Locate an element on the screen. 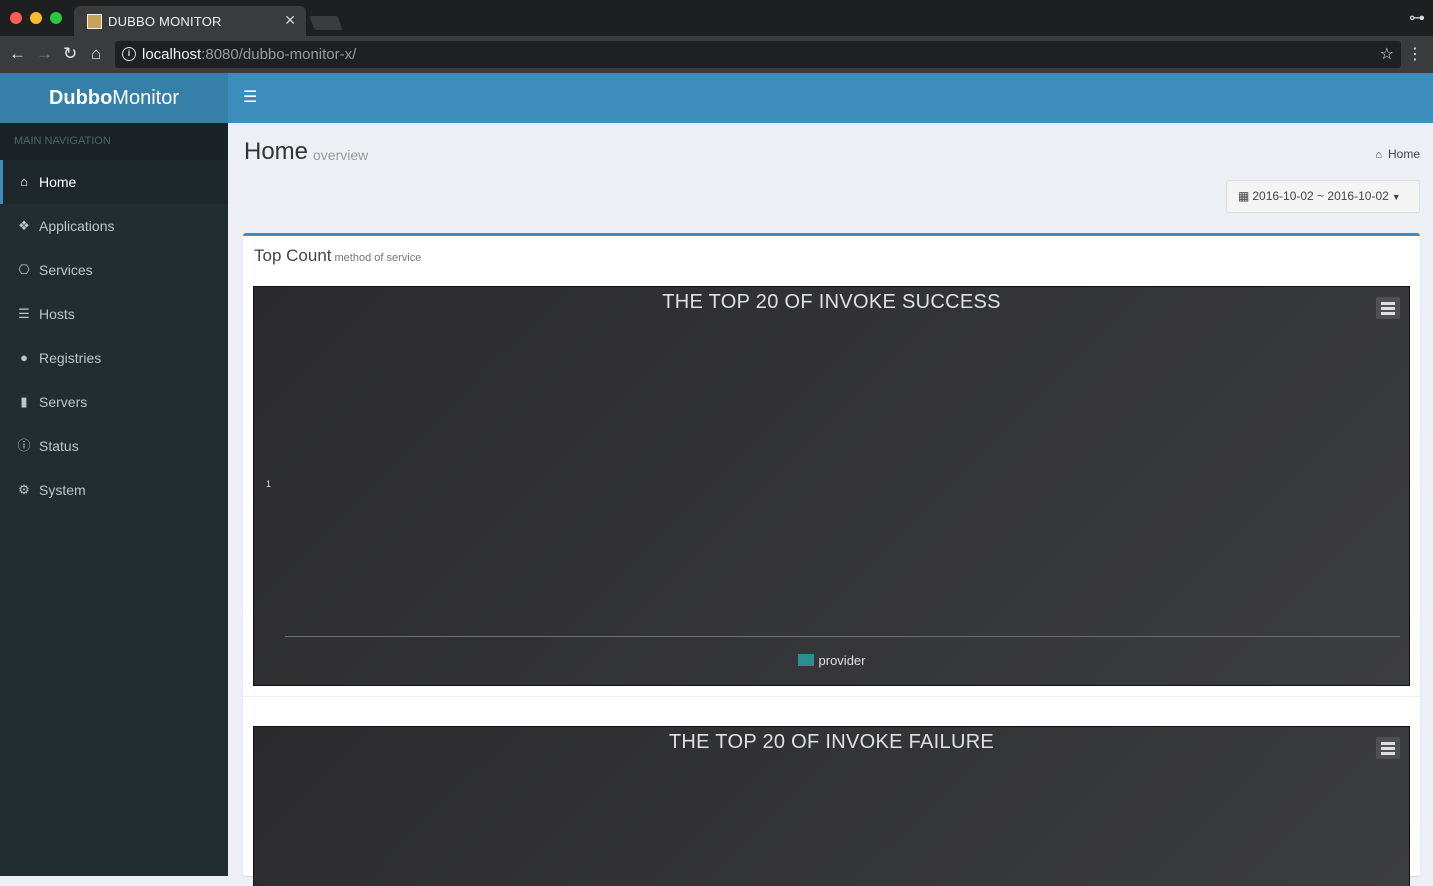 The image size is (1433, 886). page-title: Home is located at coordinates (276, 151).